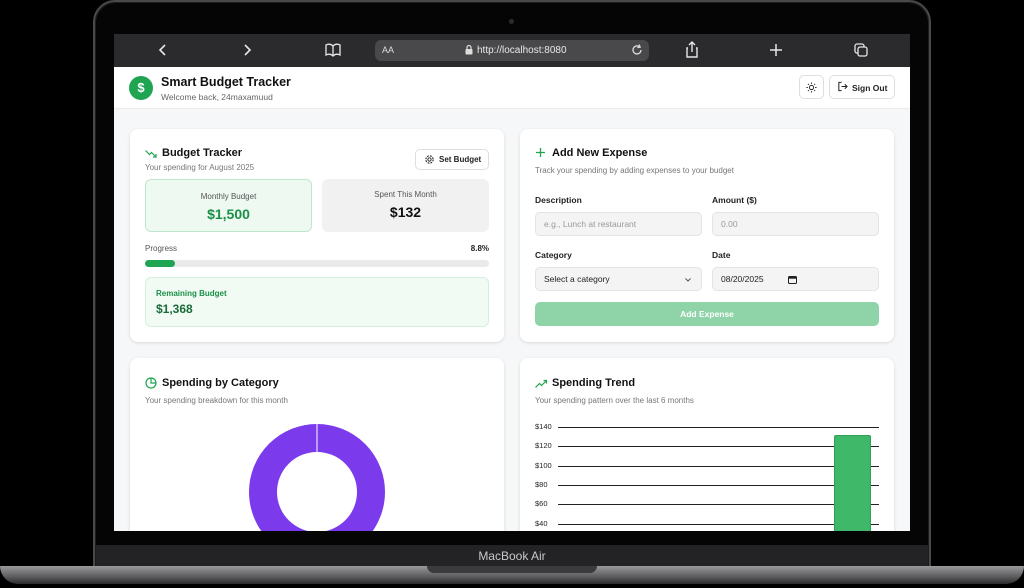 The image size is (1024, 588). Describe the element at coordinates (247, 50) in the screenshot. I see `forward-icon` at that location.